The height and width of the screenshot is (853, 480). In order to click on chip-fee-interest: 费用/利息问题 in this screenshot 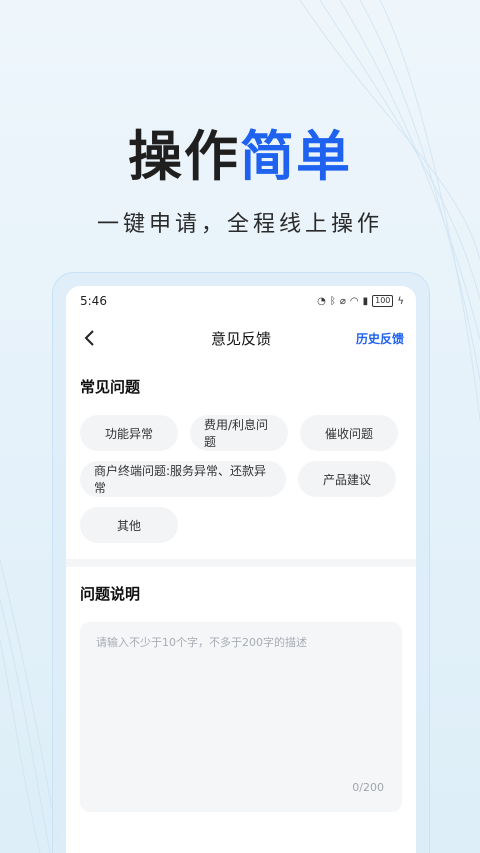, I will do `click(239, 433)`.